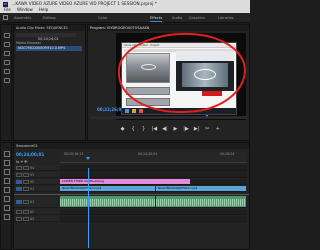 This screenshot has width=320, height=250. Describe the element at coordinates (49, 28) in the screenshot. I see `panel-title: Audio Clip Mixer: SEQUENCE1` at that location.